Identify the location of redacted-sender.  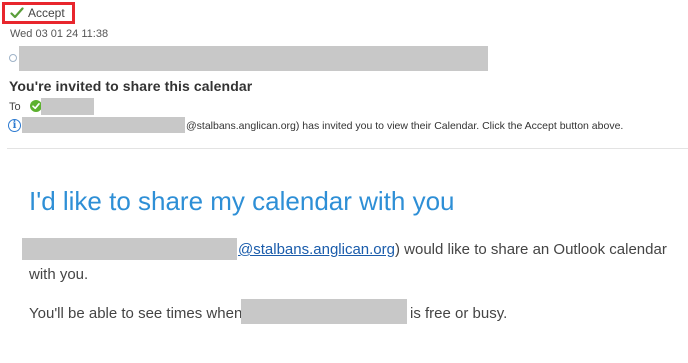
(103, 125).